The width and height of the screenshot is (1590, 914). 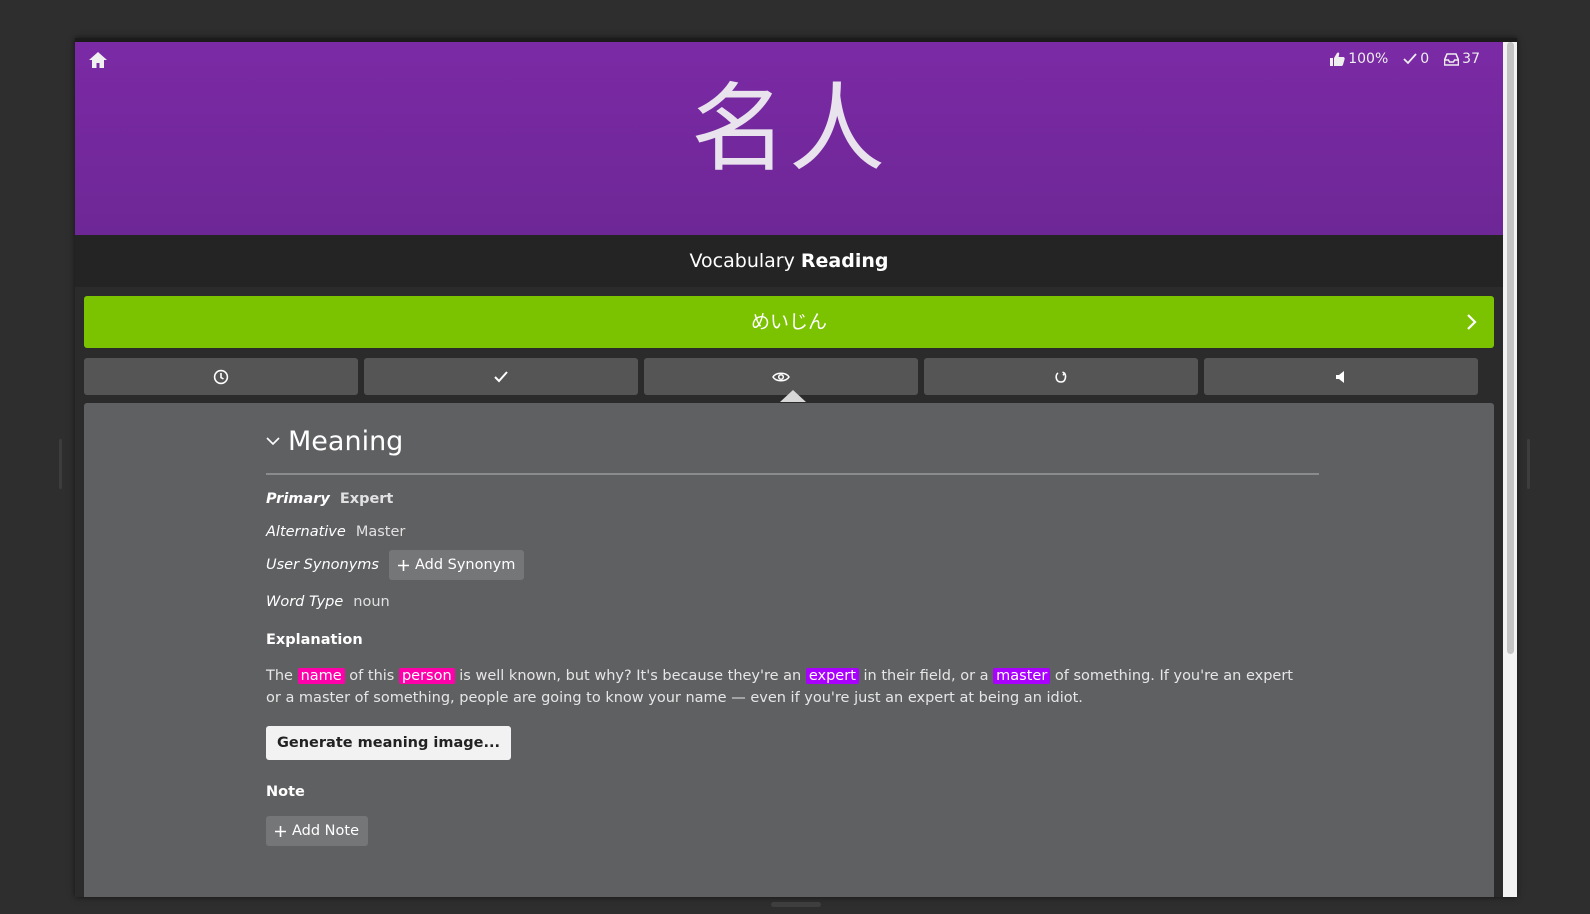 What do you see at coordinates (792, 602) in the screenshot?
I see `word-type-row: Word Type noun` at bounding box center [792, 602].